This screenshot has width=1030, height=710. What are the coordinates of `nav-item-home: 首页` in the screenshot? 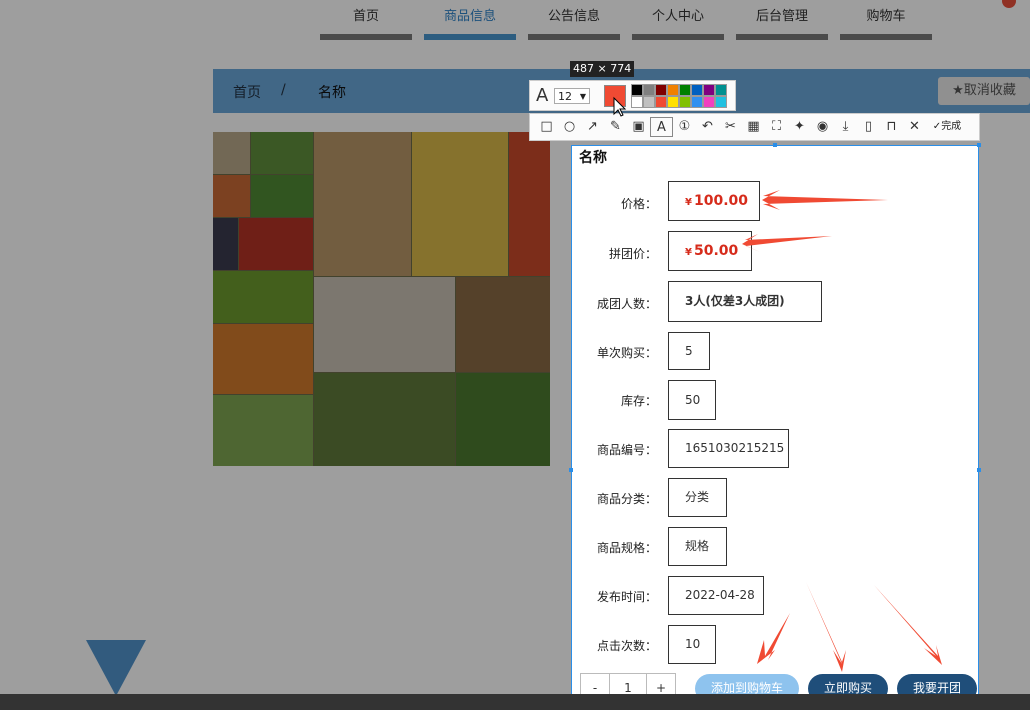 It's located at (366, 20).